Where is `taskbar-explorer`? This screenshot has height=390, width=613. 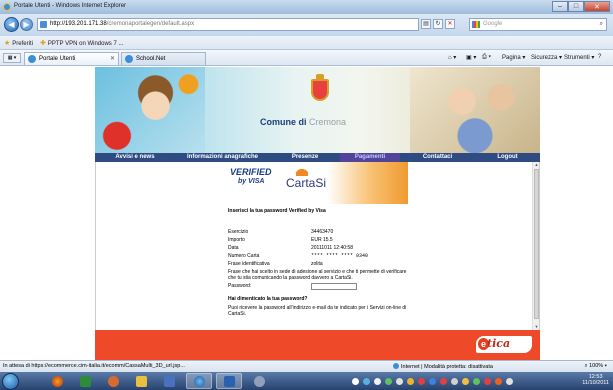
taskbar-explorer is located at coordinates (141, 381).